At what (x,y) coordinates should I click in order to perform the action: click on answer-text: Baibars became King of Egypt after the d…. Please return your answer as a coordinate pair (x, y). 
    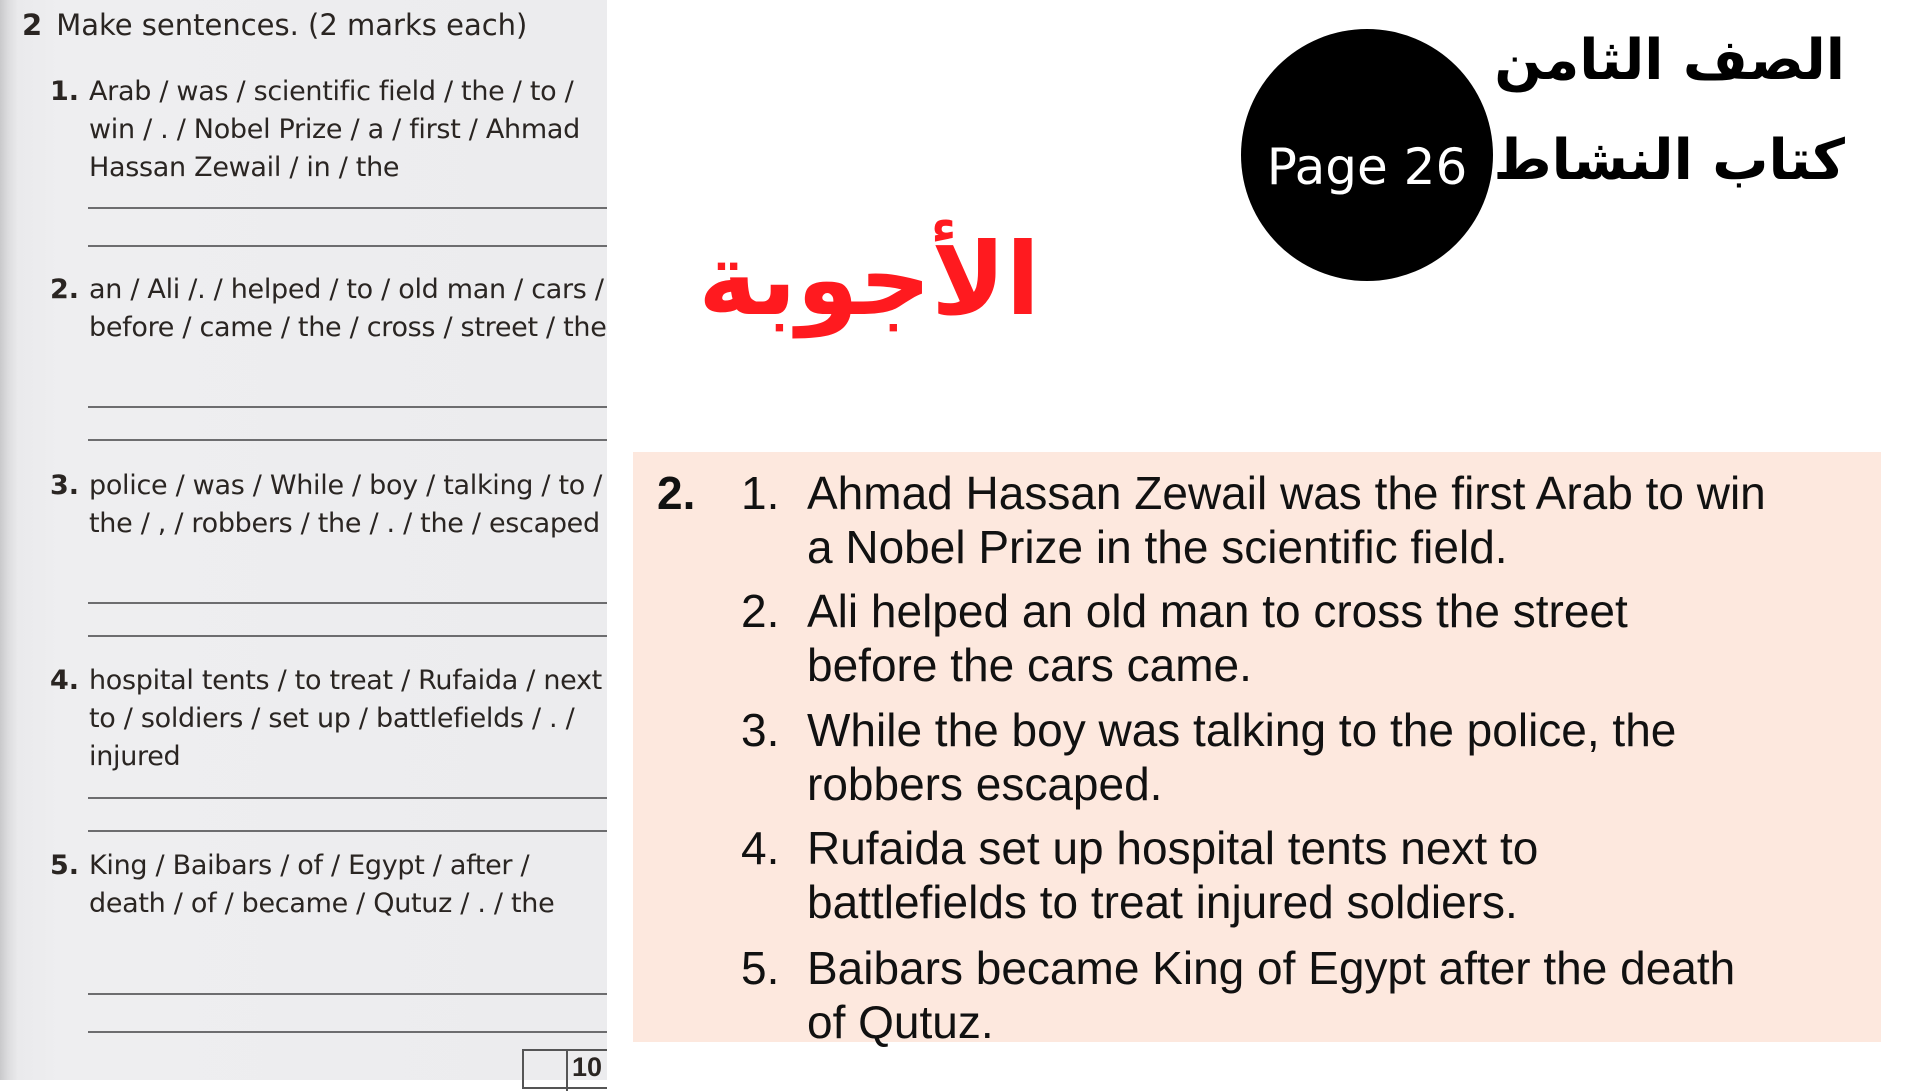
    Looking at the image, I should click on (1342, 995).